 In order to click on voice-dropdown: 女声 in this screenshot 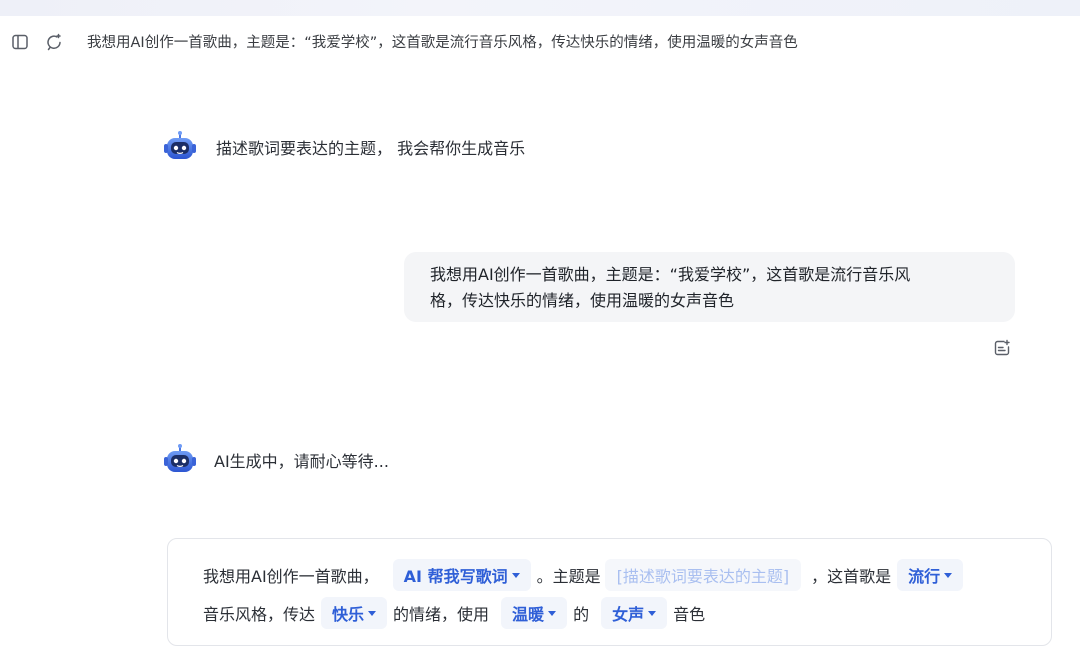, I will do `click(634, 613)`.